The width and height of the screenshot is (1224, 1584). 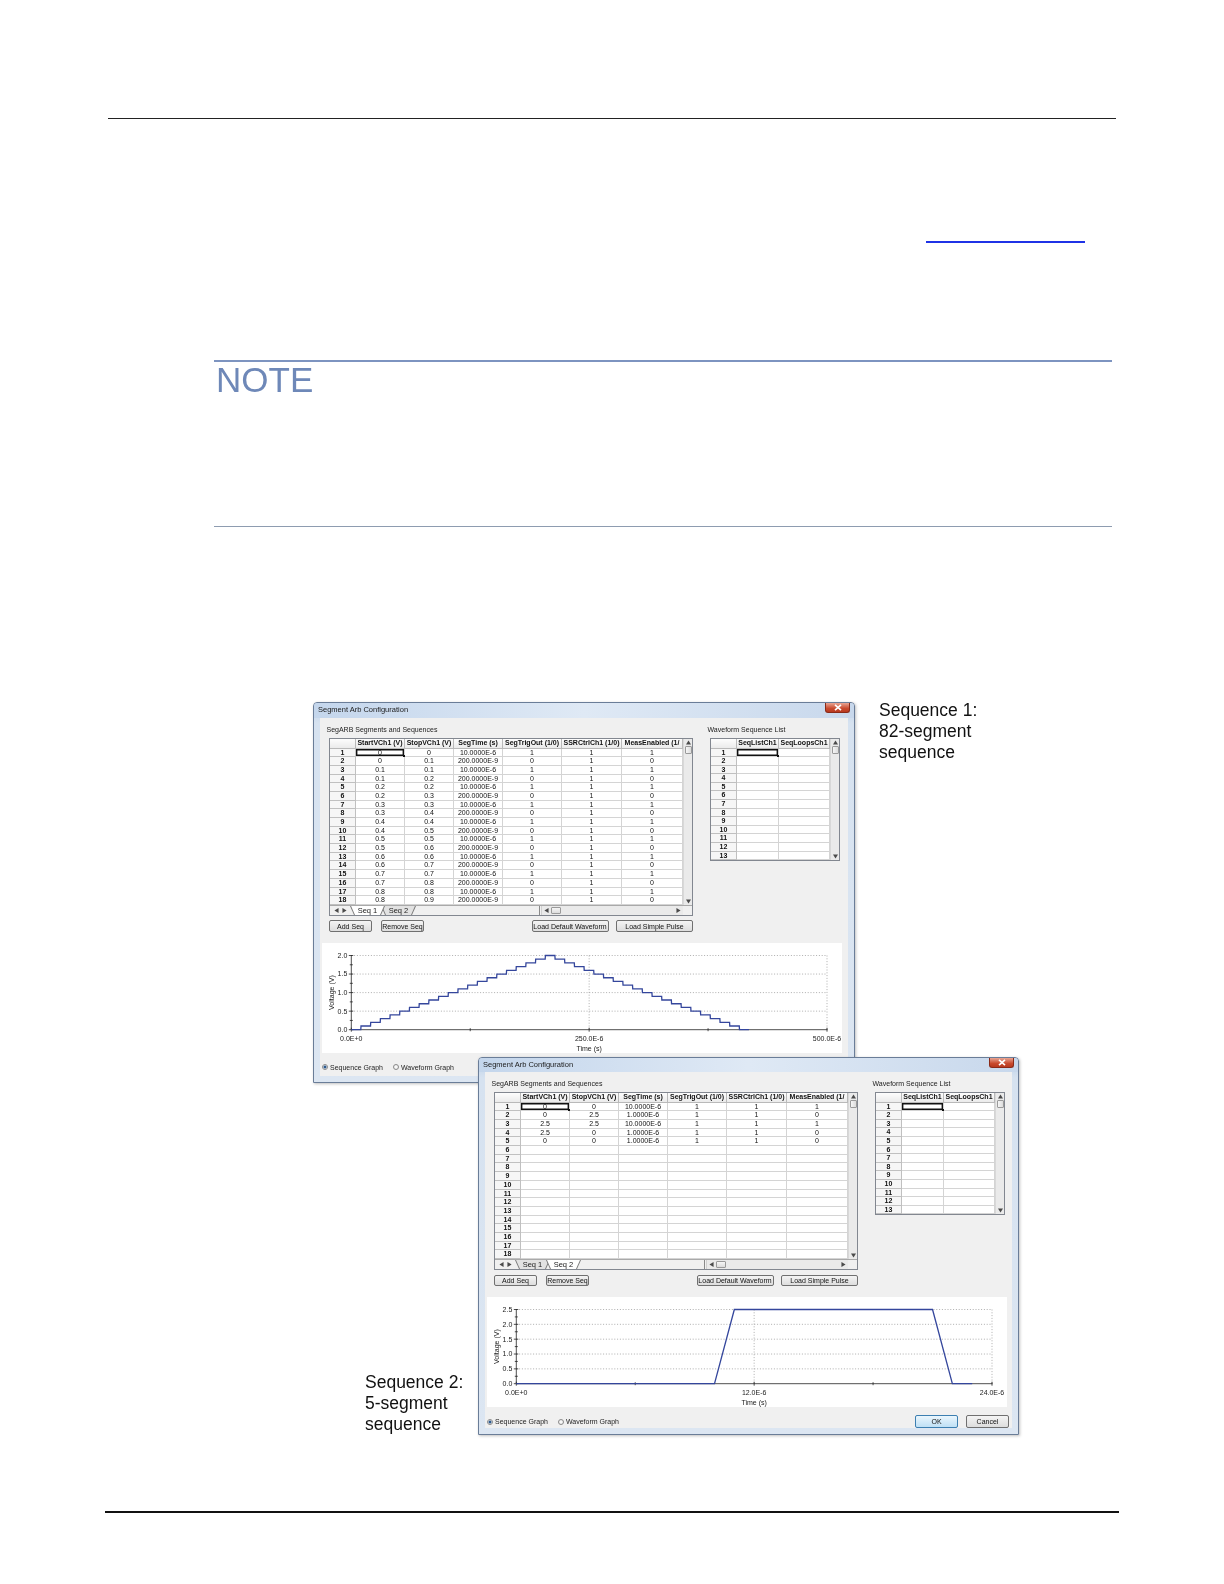 What do you see at coordinates (929, 731) in the screenshot?
I see `figure-caption: Sequence 1: 82-segment sequence` at bounding box center [929, 731].